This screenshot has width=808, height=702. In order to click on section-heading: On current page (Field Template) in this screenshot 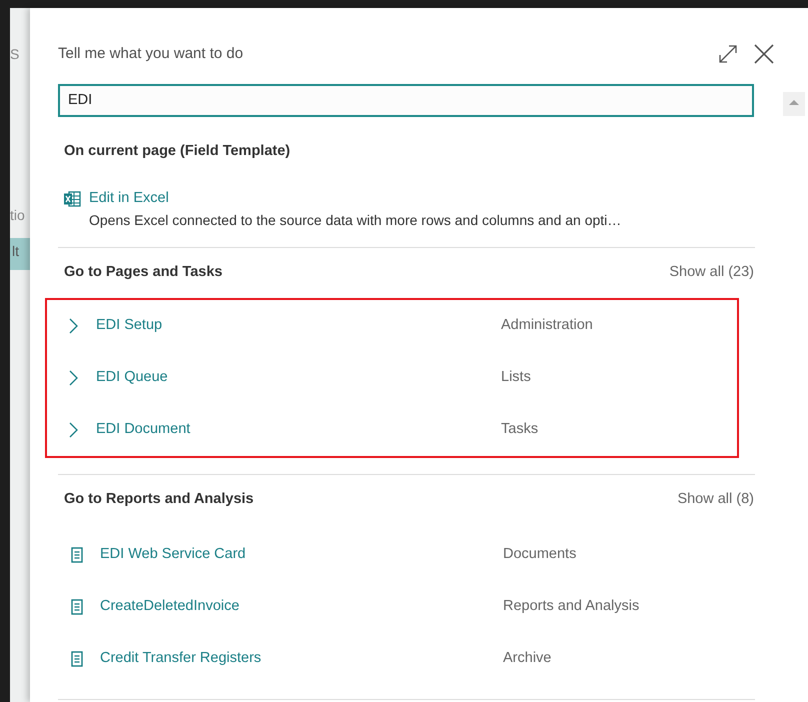, I will do `click(178, 151)`.